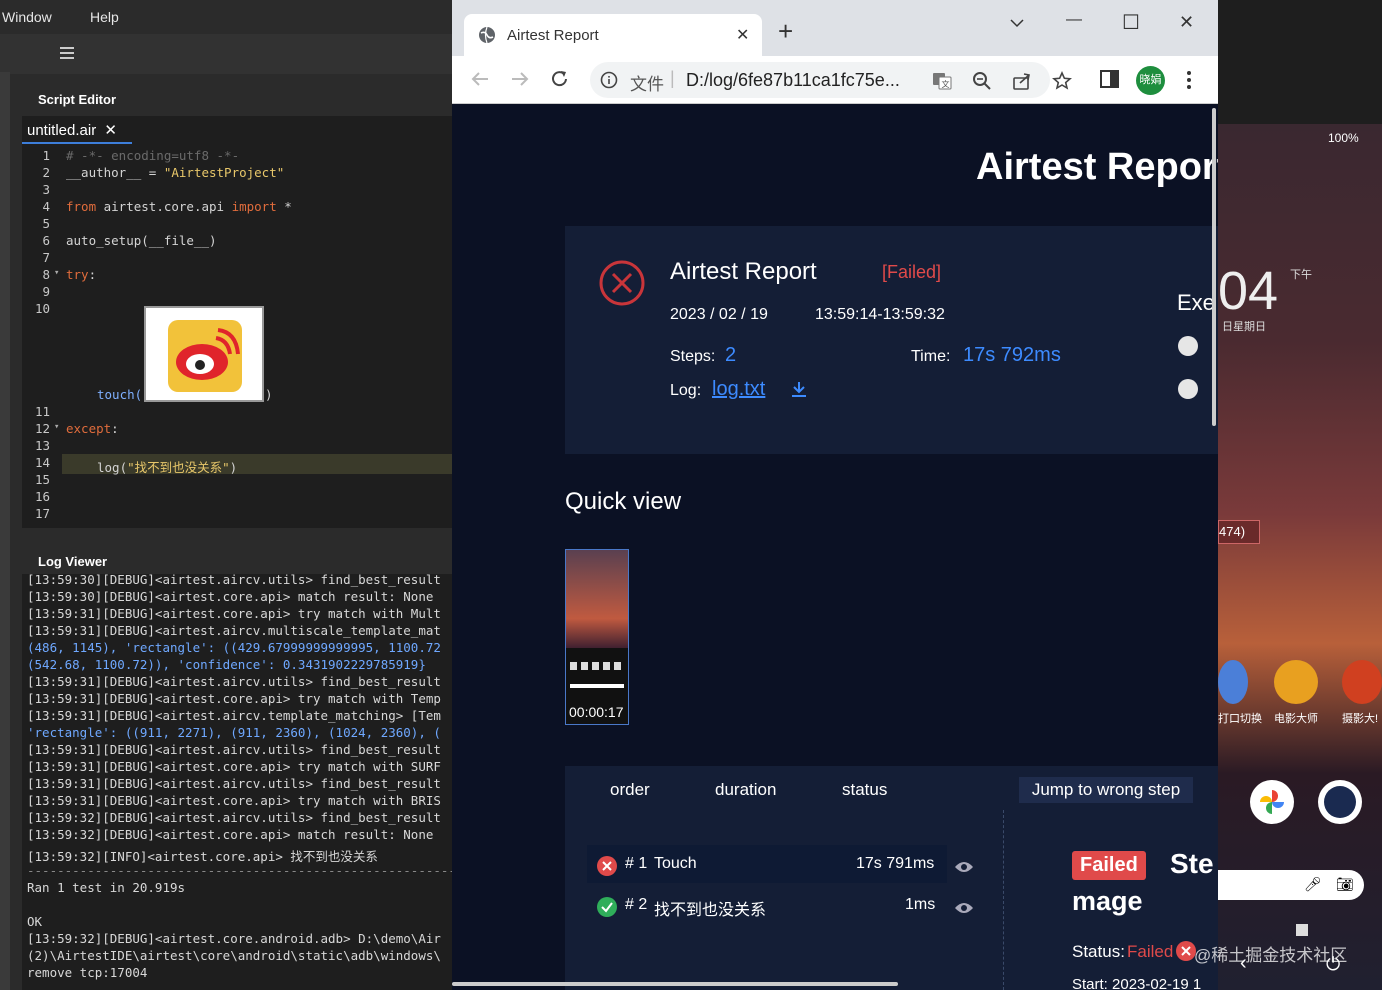 The height and width of the screenshot is (990, 1382). I want to click on zoom-icon, so click(982, 81).